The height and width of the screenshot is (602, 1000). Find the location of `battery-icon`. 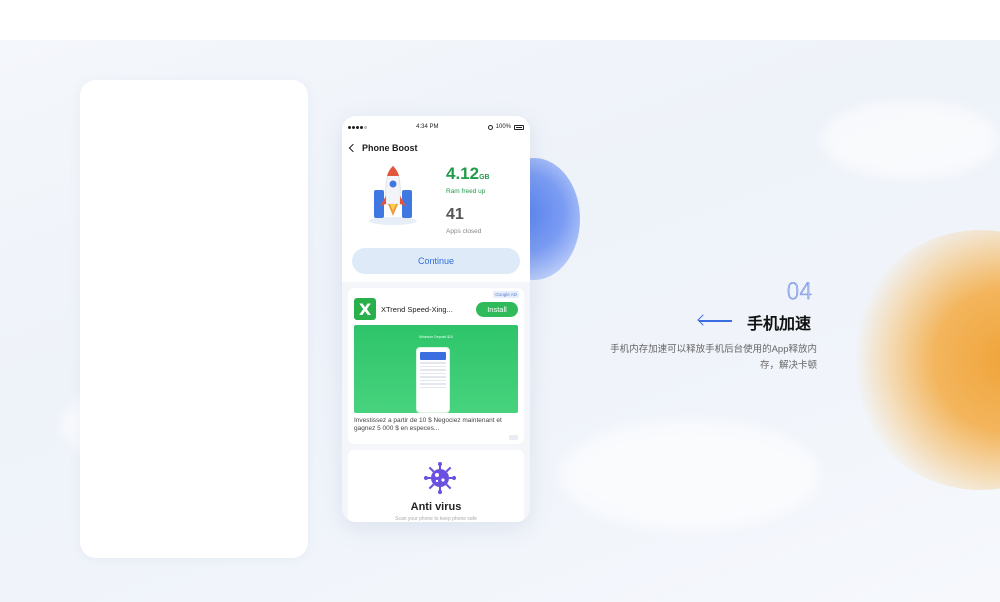

battery-icon is located at coordinates (519, 127).